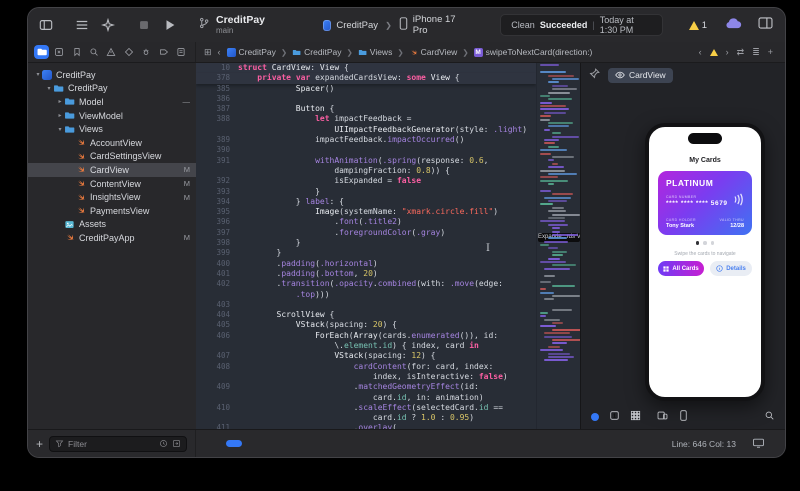  I want to click on navigator-bookmarks-icon, so click(76, 52).